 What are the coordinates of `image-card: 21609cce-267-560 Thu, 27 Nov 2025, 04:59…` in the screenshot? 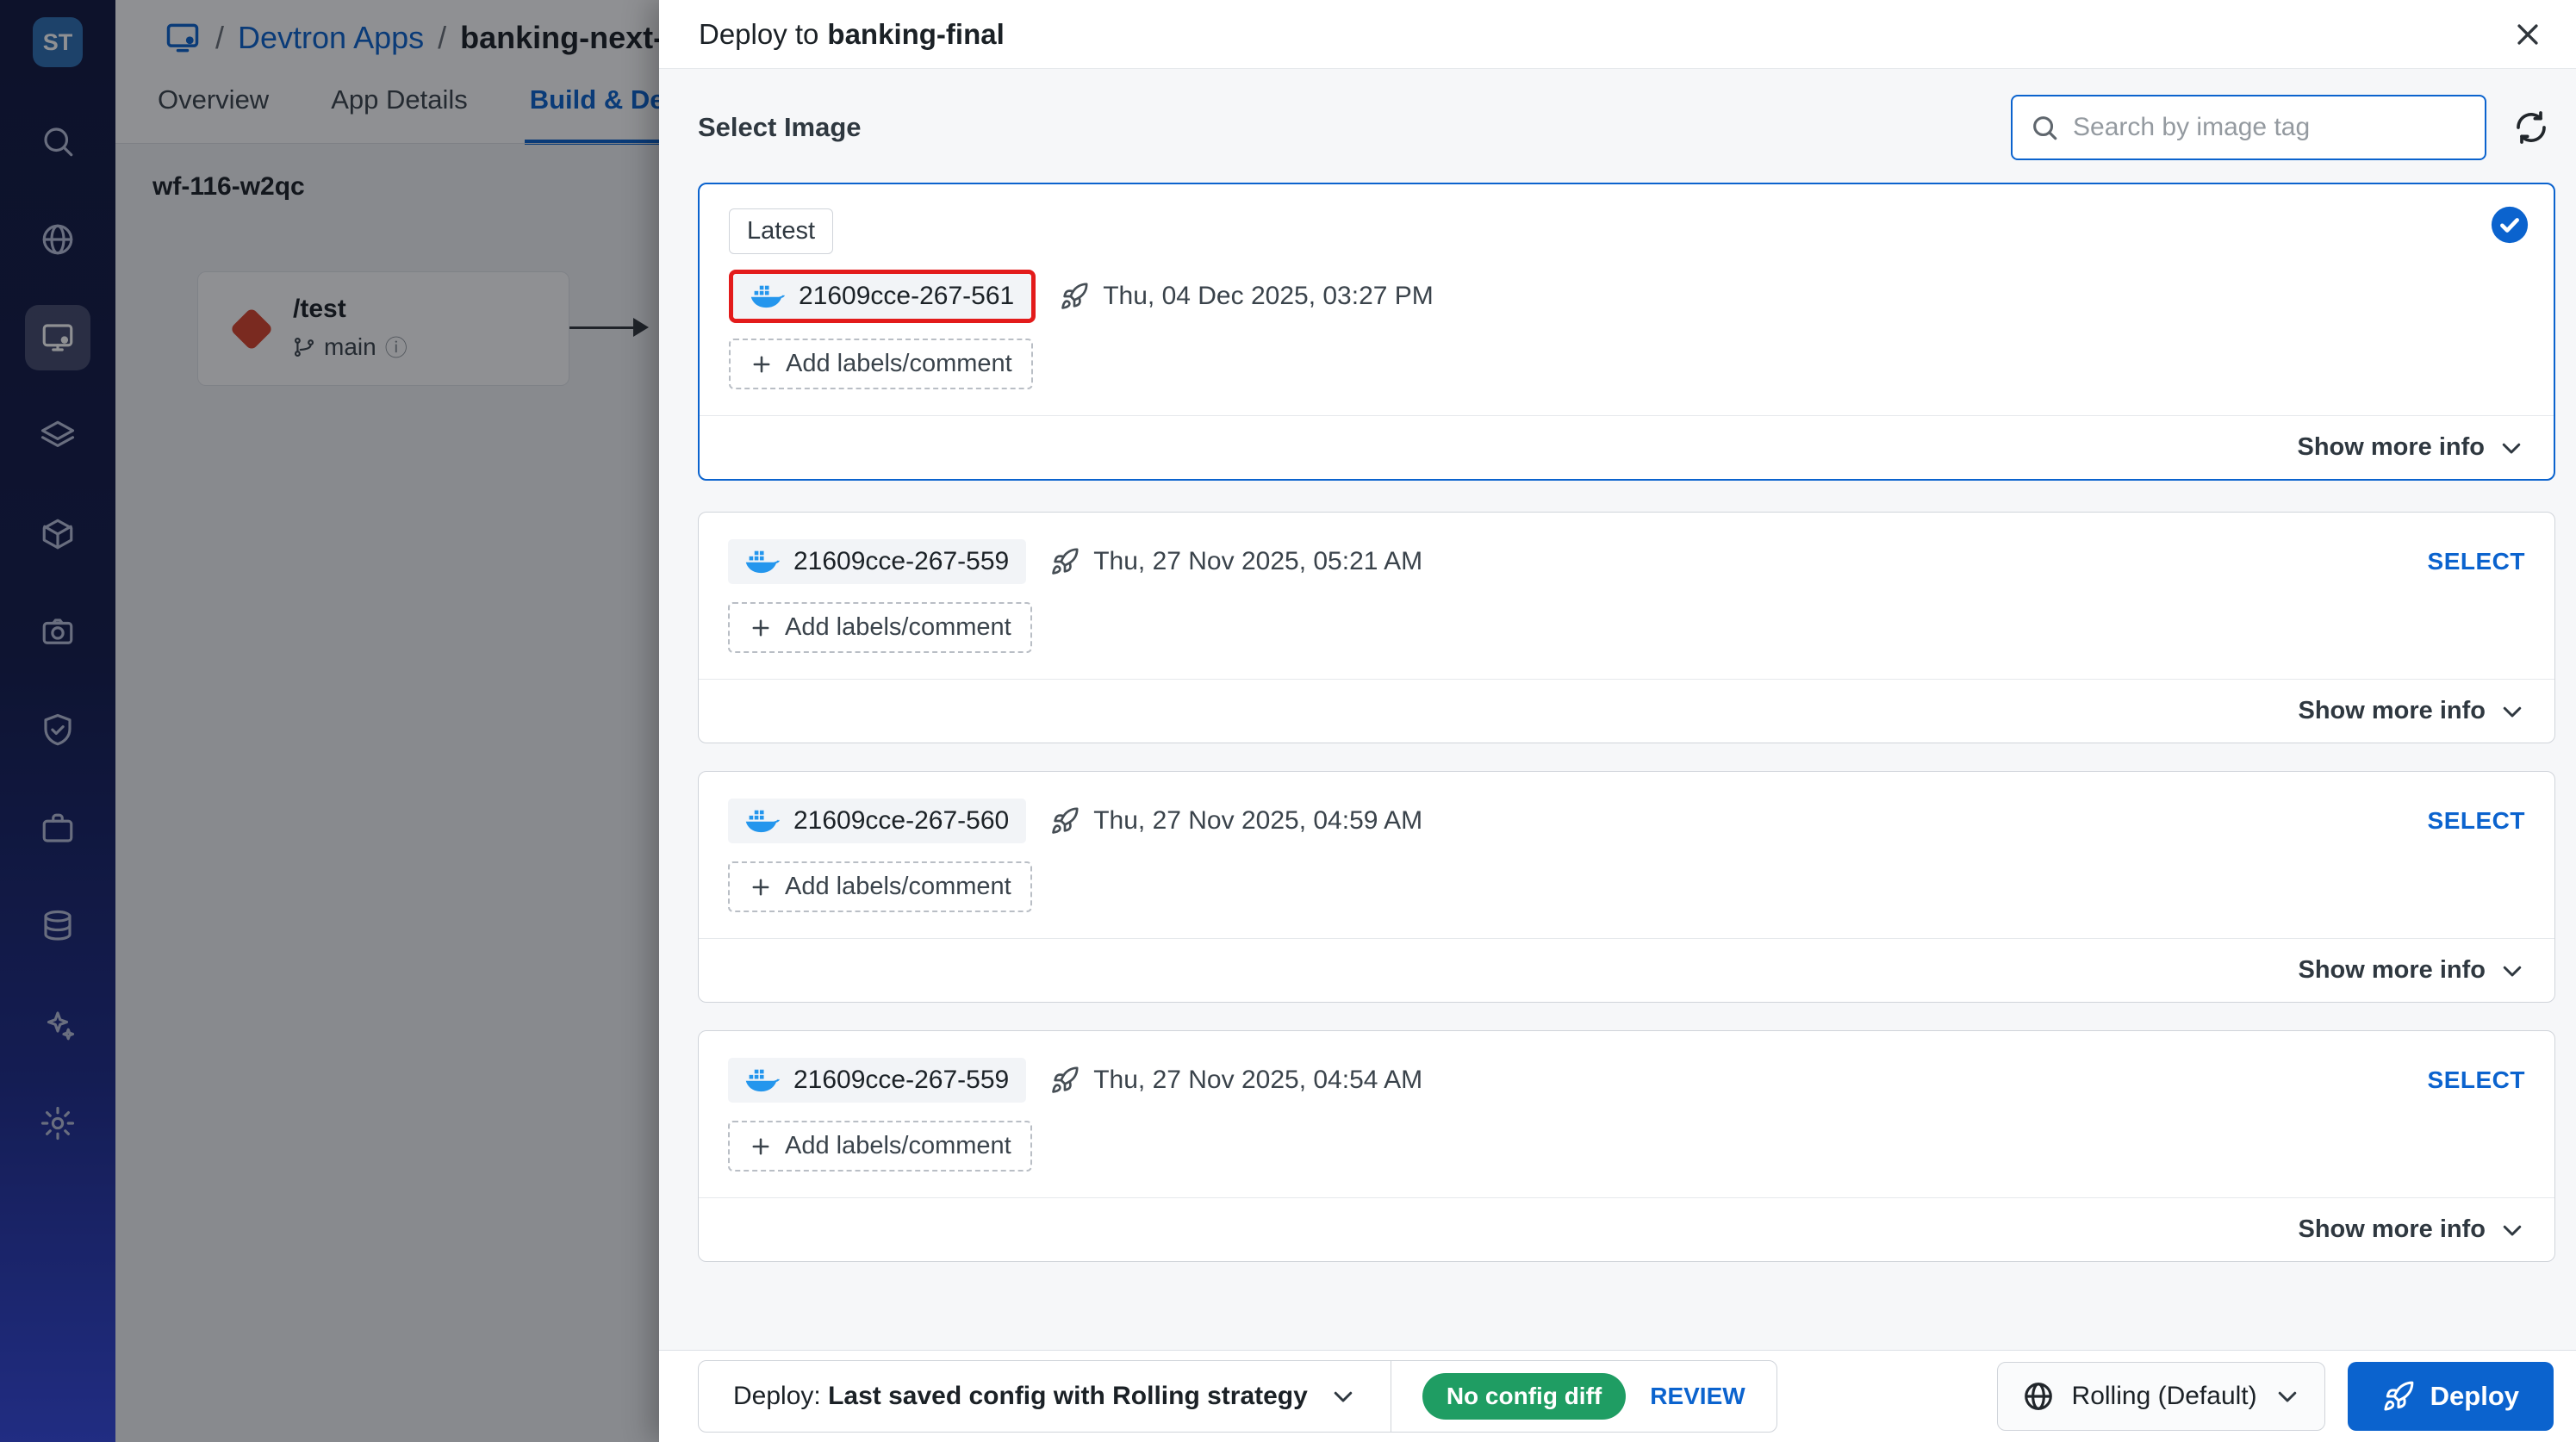 It's located at (1627, 887).